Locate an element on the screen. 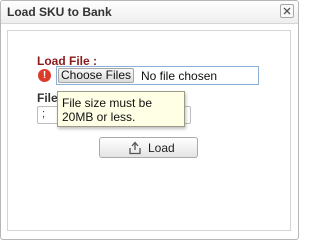  file-size-tooltip: File size must be 20MB or less. is located at coordinates (121, 109).